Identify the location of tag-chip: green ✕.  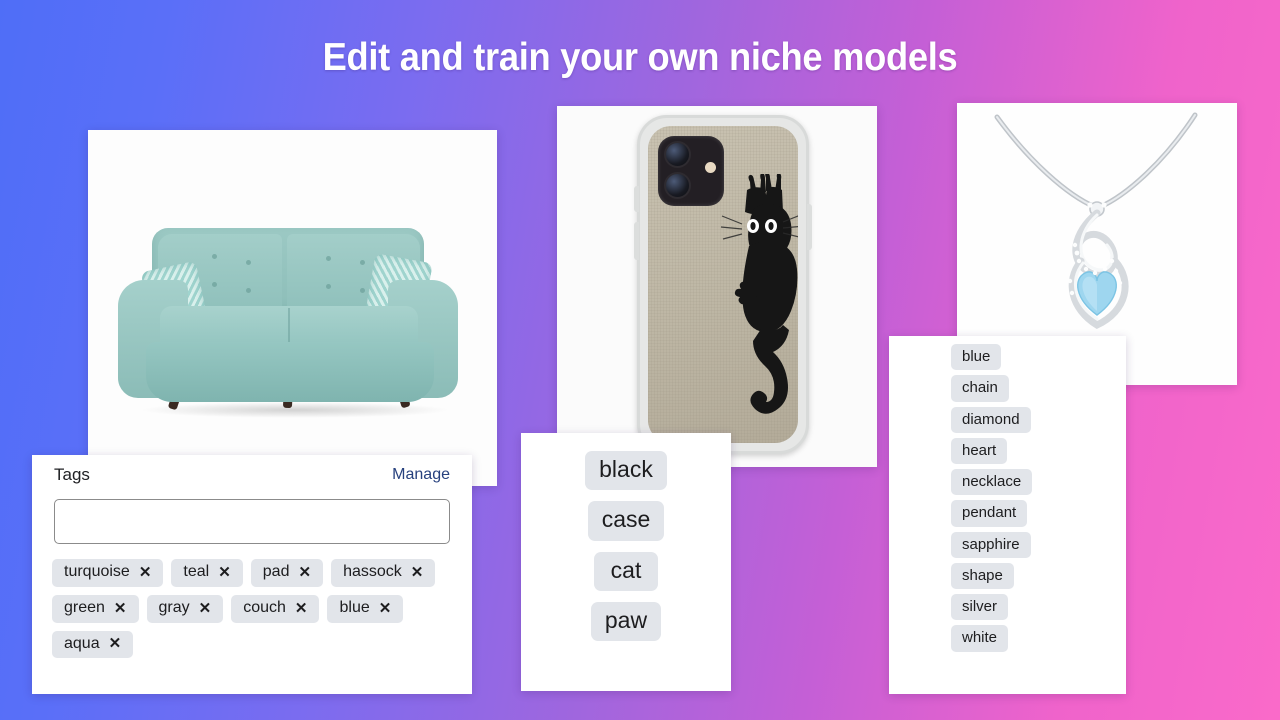
(95, 608).